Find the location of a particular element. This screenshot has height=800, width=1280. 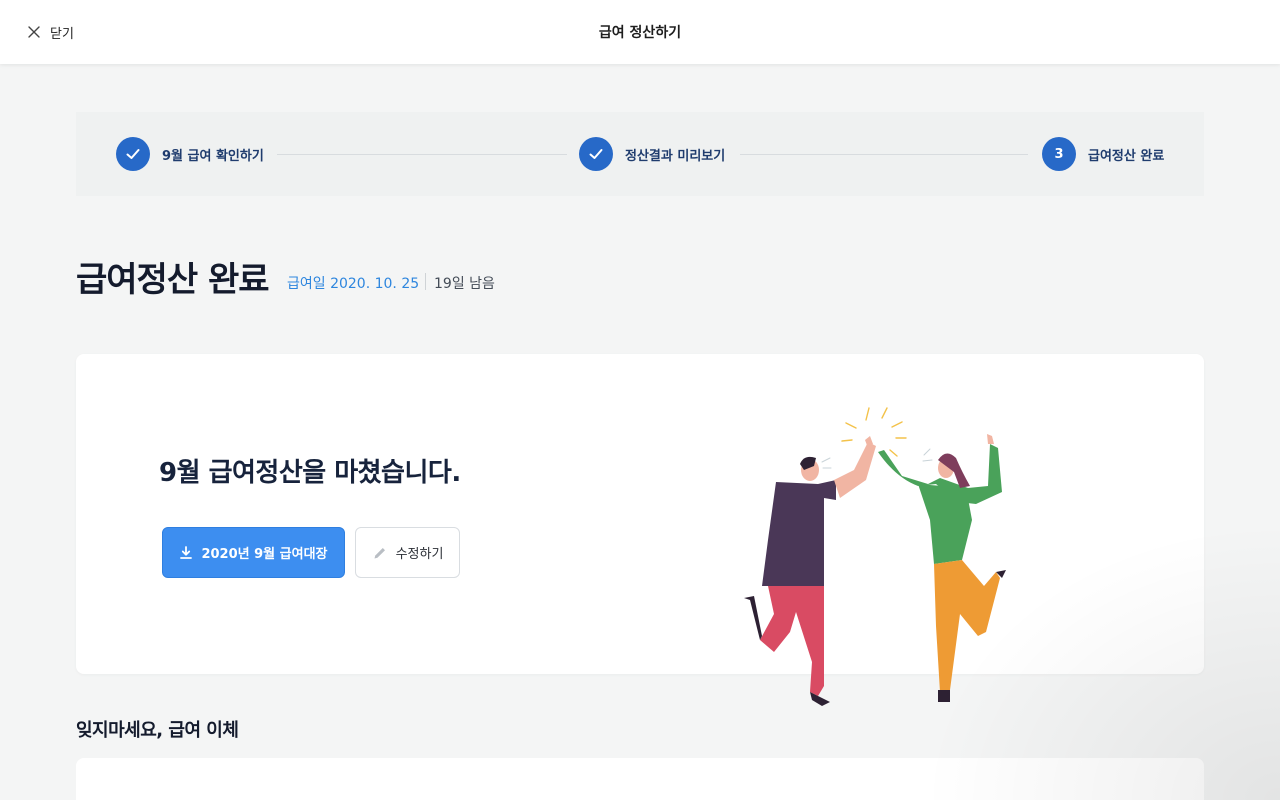

divider is located at coordinates (425, 281).